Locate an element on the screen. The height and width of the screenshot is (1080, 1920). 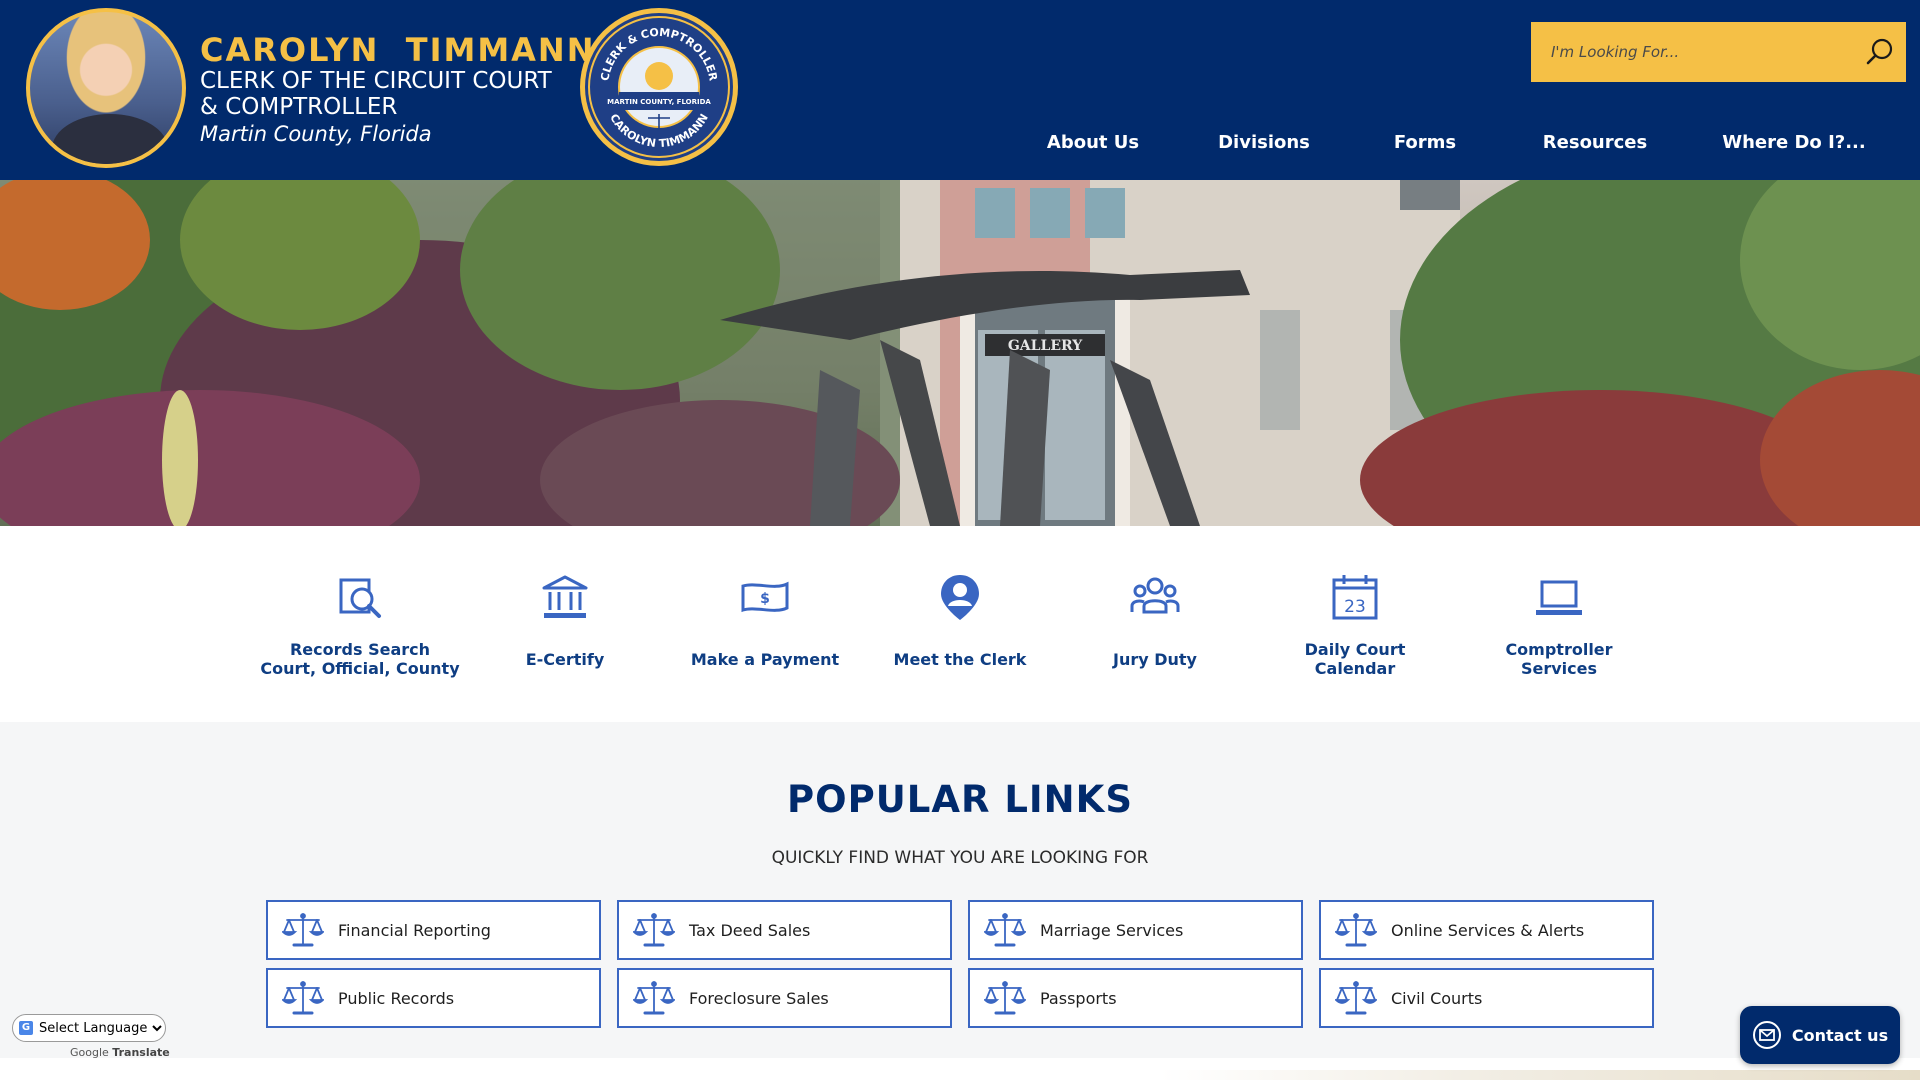
popular-links-subtitle: QUICKLY FIND WHAT YOU ARE LOOKING FOR is located at coordinates (960, 858).